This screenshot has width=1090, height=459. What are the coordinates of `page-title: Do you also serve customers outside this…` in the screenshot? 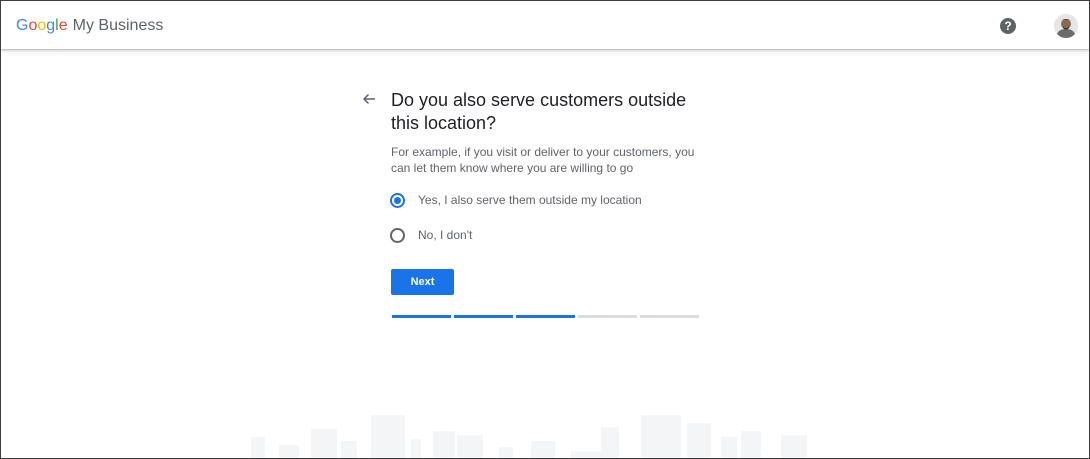 It's located at (539, 111).